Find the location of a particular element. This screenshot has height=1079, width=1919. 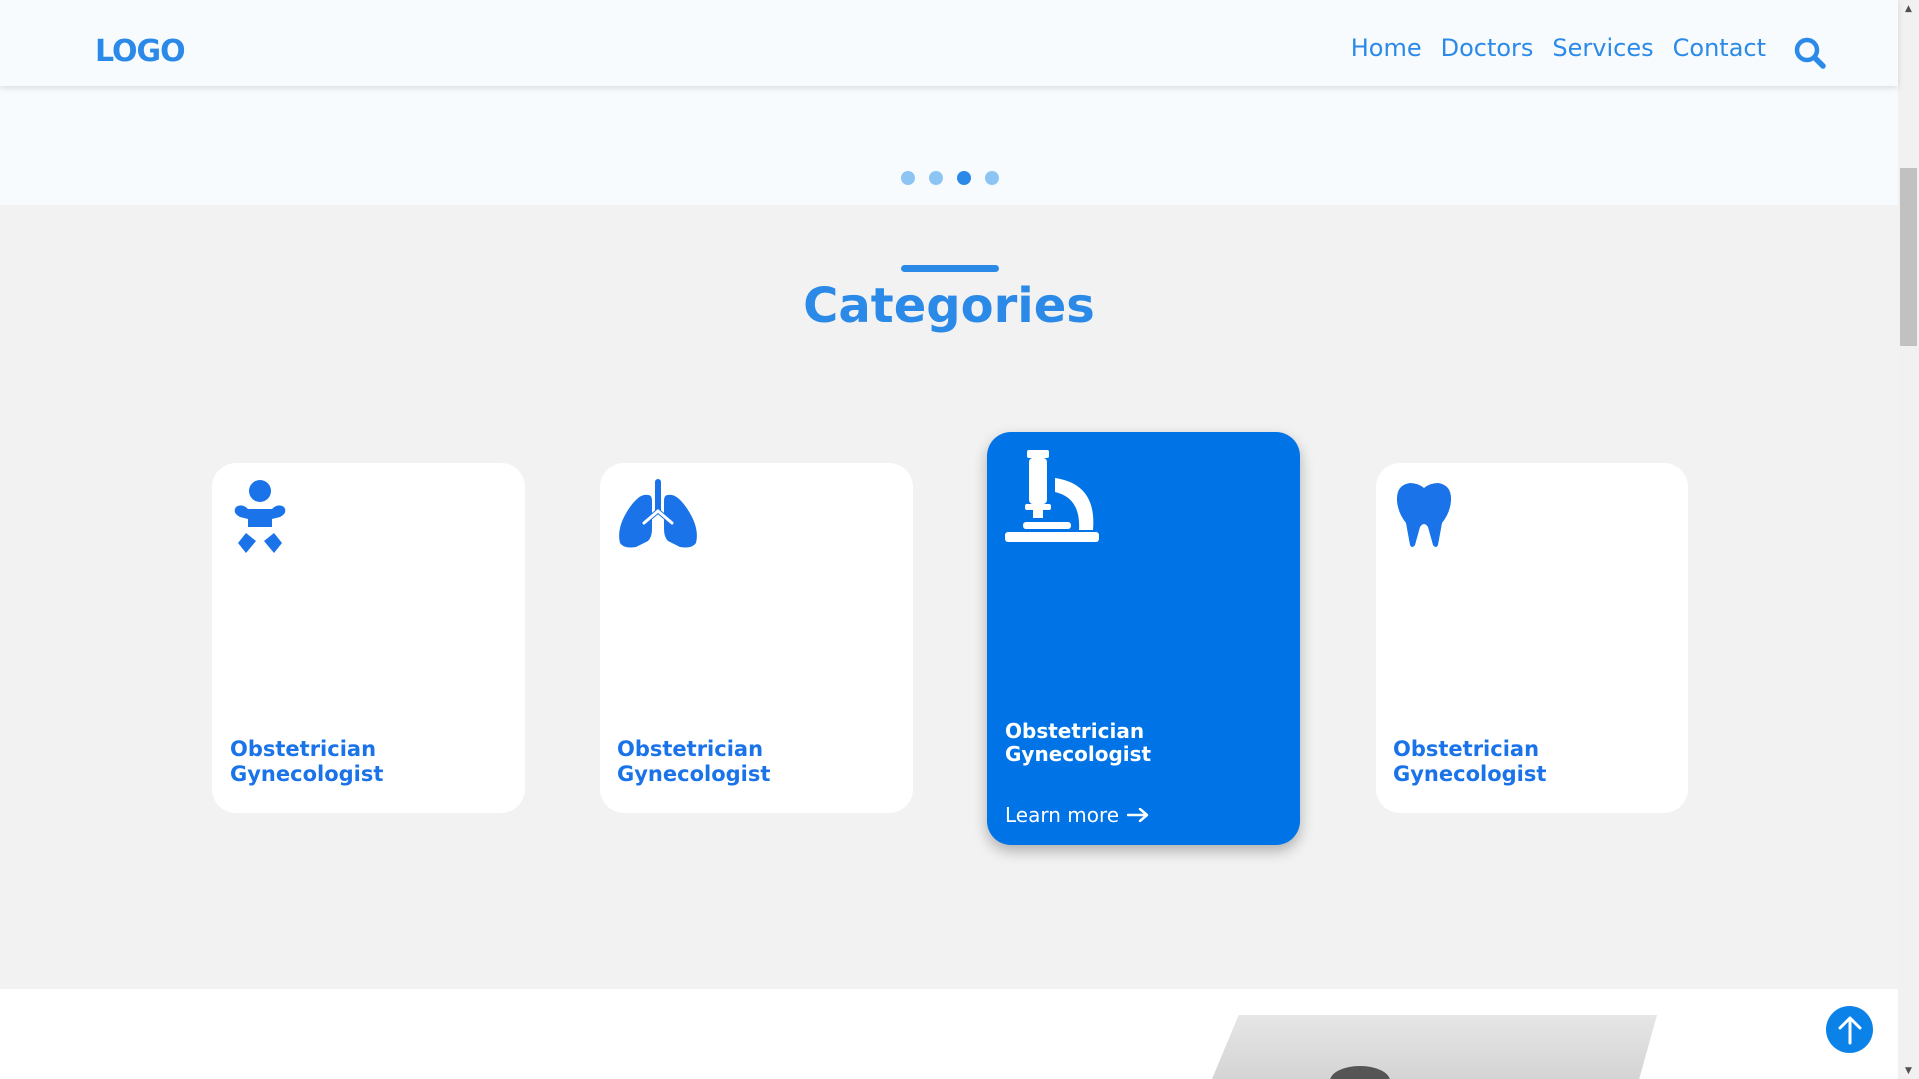

learn-more-link: Learn more is located at coordinates (1077, 815).